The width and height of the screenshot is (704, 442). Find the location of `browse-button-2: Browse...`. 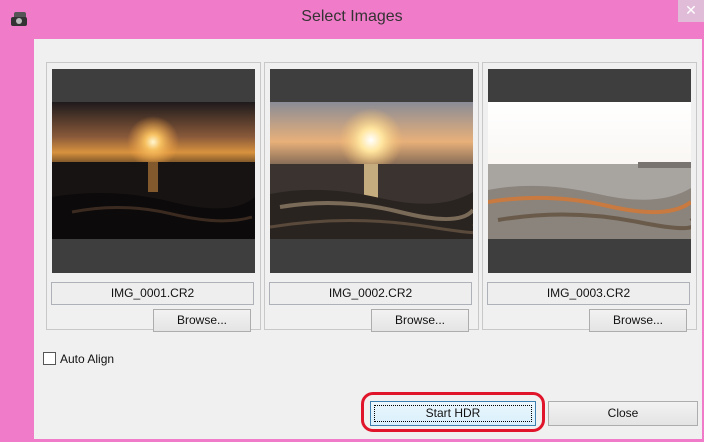

browse-button-2: Browse... is located at coordinates (420, 320).